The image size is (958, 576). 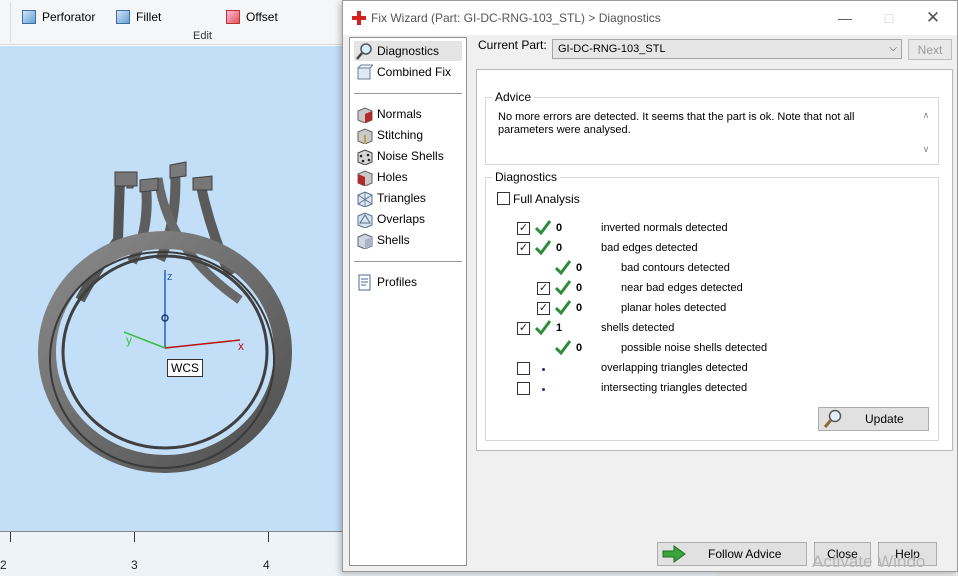 I want to click on maximize-icon: □, so click(x=889, y=18).